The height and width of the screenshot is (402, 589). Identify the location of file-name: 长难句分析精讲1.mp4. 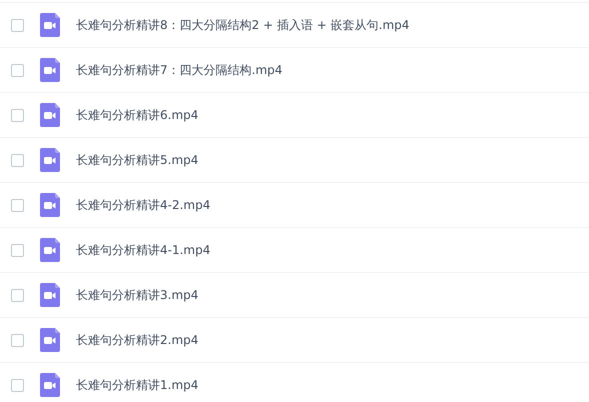
(137, 385).